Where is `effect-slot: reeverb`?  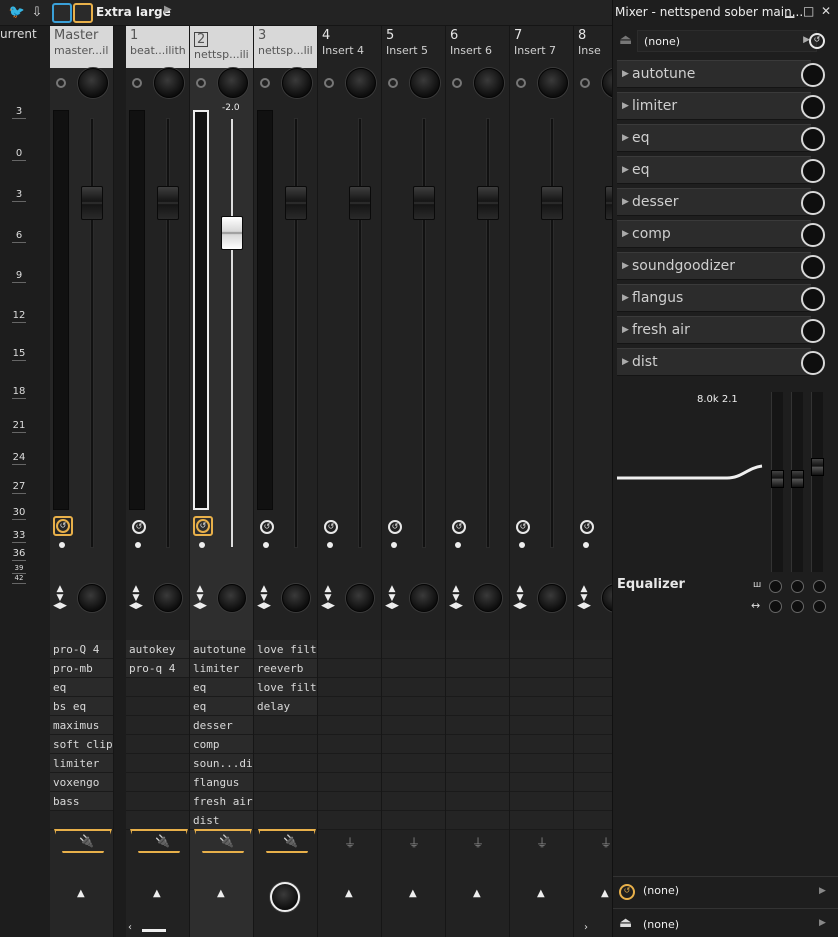
effect-slot: reeverb is located at coordinates (285, 668).